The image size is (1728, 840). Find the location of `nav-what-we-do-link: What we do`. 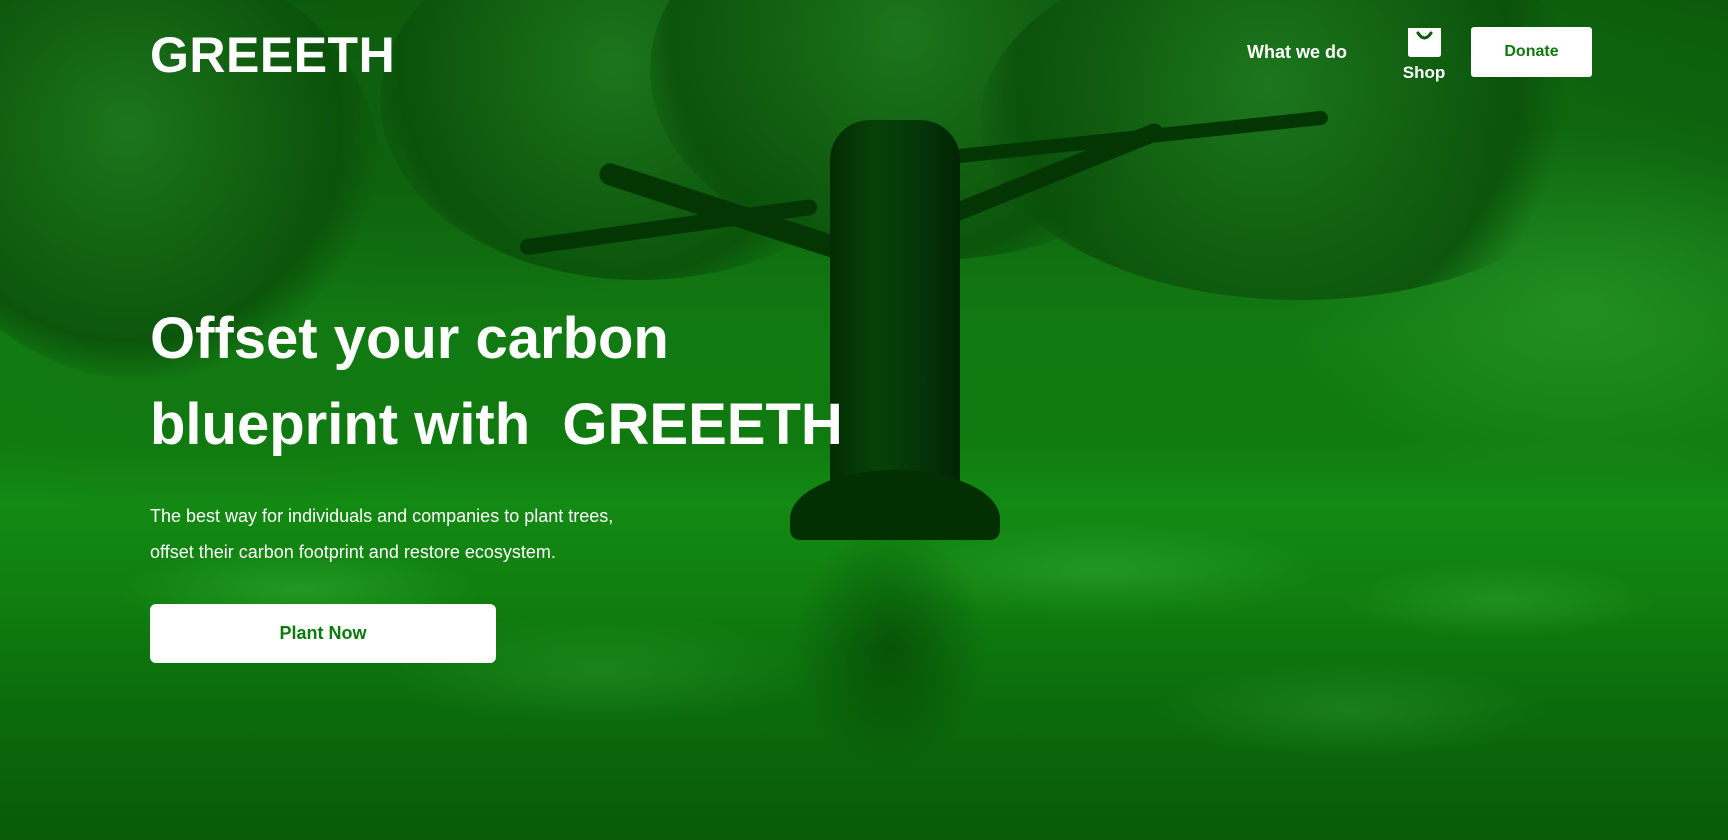

nav-what-we-do-link: What we do is located at coordinates (1297, 52).